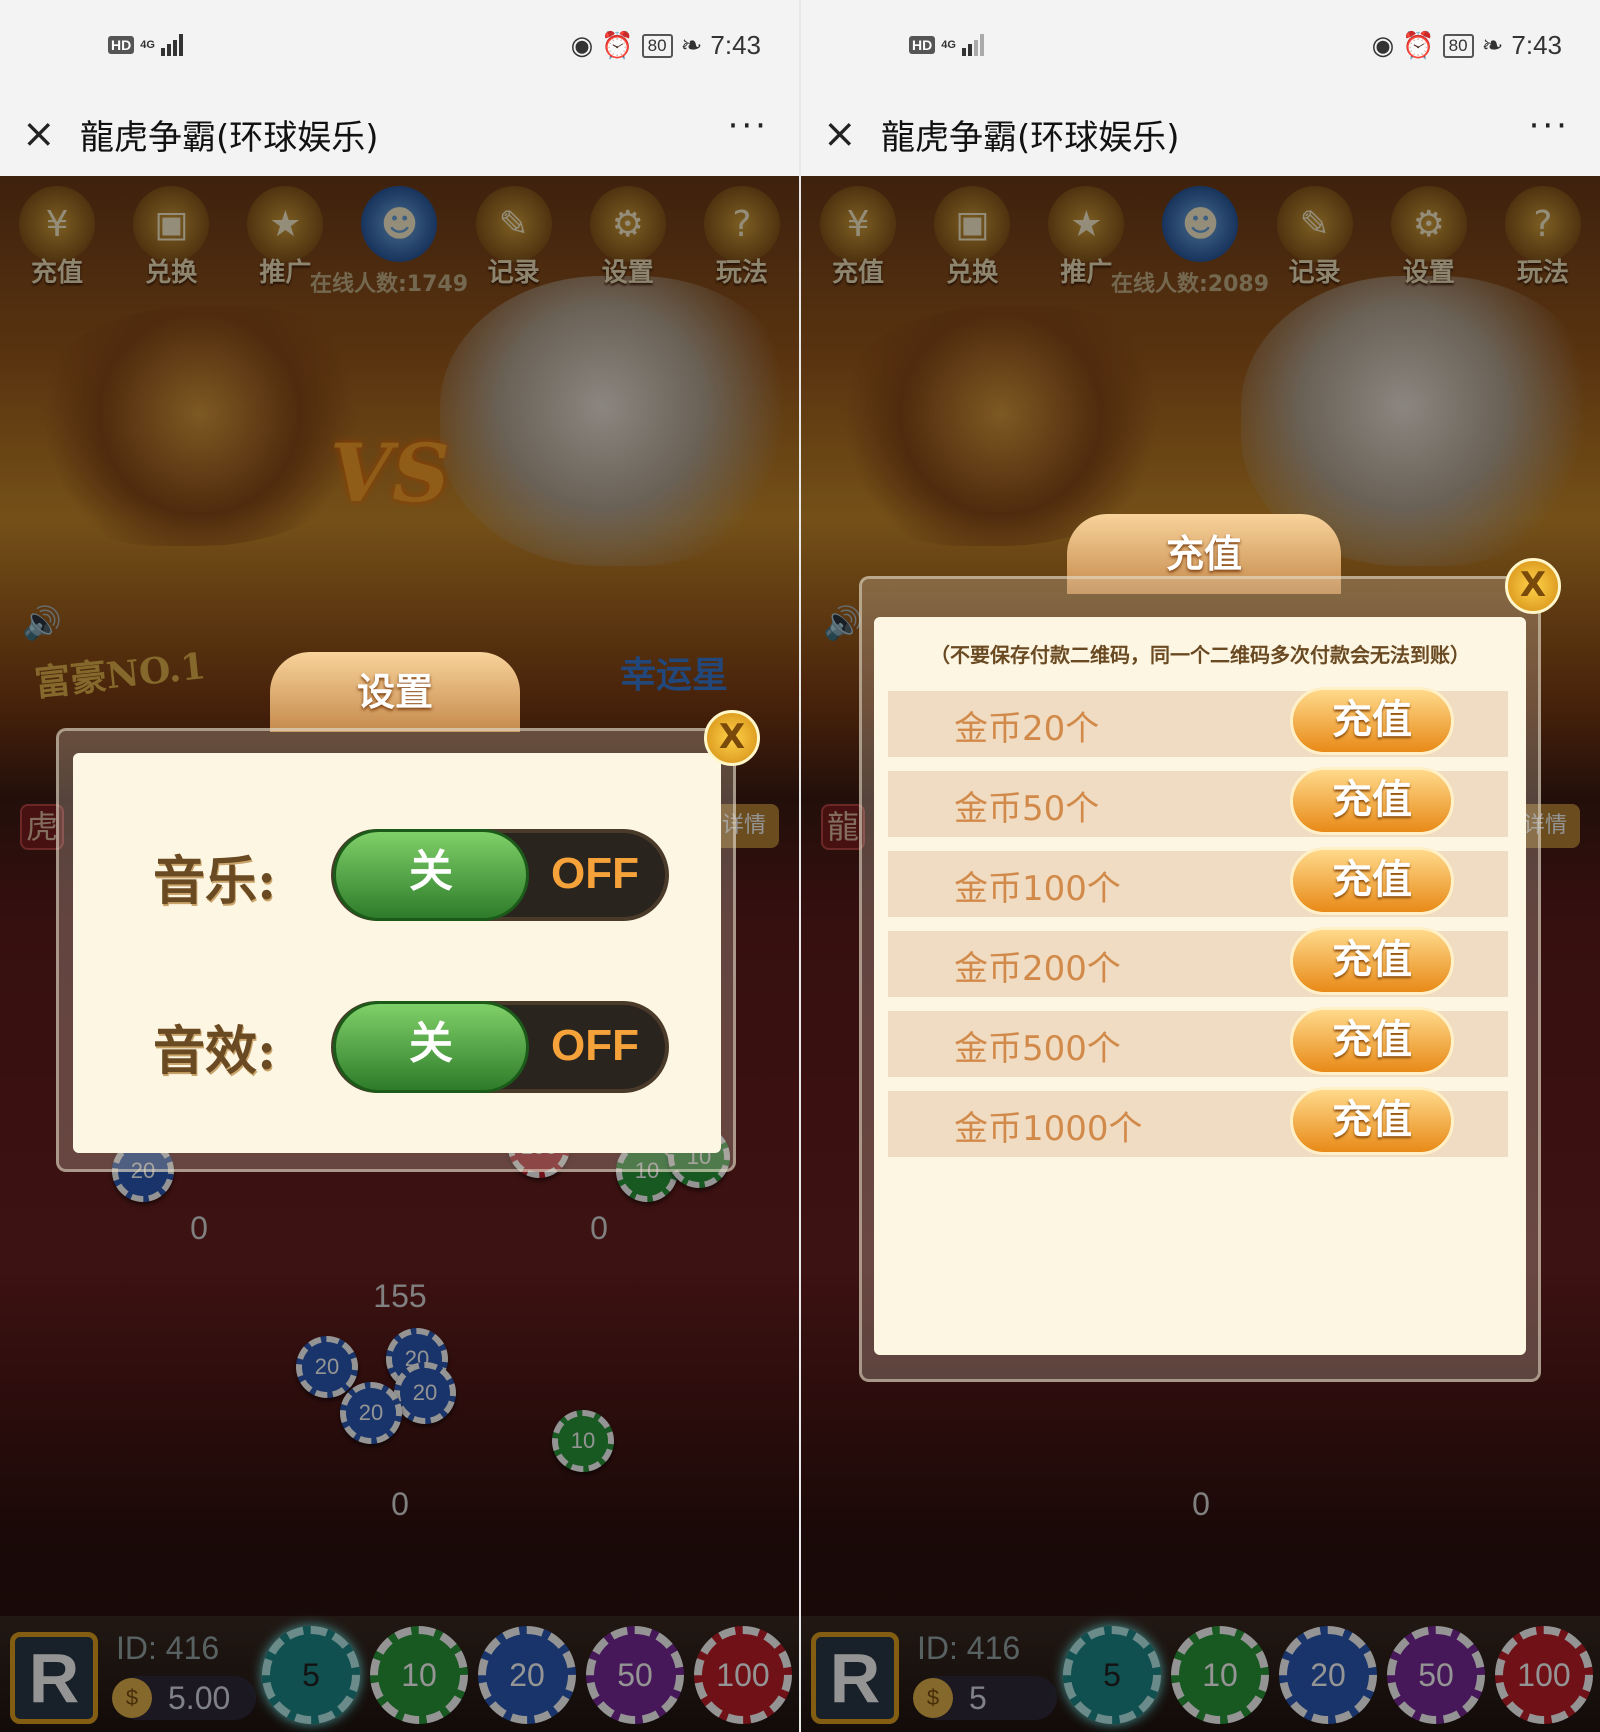 The image size is (1600, 1732). What do you see at coordinates (1037, 1049) in the screenshot?
I see `package-label: 金币500个` at bounding box center [1037, 1049].